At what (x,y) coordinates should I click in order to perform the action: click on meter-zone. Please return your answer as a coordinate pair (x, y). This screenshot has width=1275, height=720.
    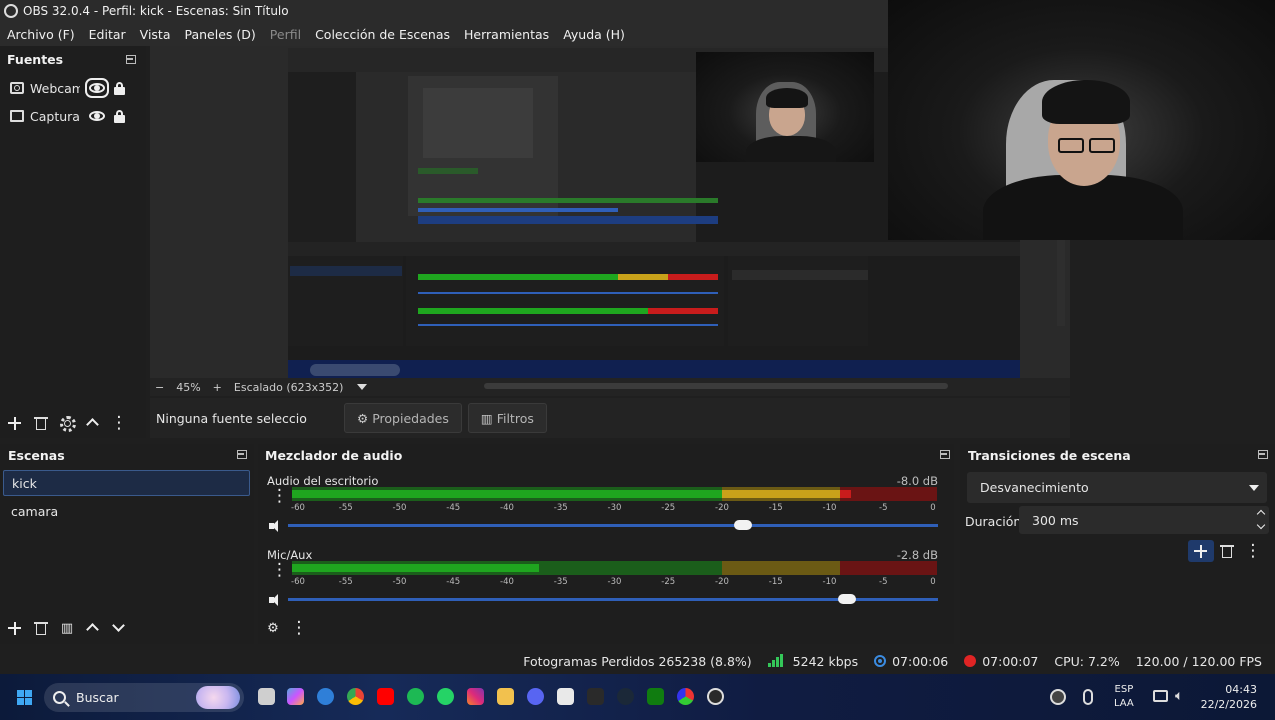
    Looking at the image, I should click on (888, 494).